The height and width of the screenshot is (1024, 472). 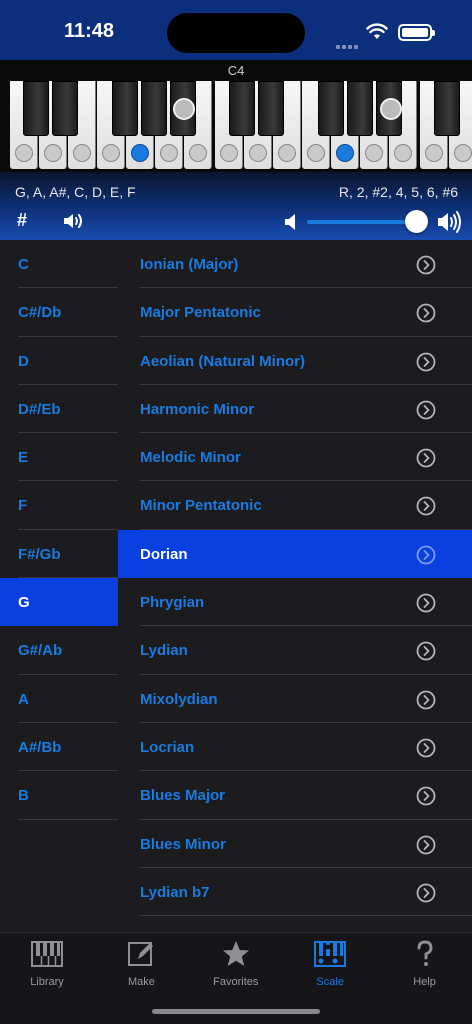 What do you see at coordinates (59, 505) in the screenshot?
I see `key-item: F` at bounding box center [59, 505].